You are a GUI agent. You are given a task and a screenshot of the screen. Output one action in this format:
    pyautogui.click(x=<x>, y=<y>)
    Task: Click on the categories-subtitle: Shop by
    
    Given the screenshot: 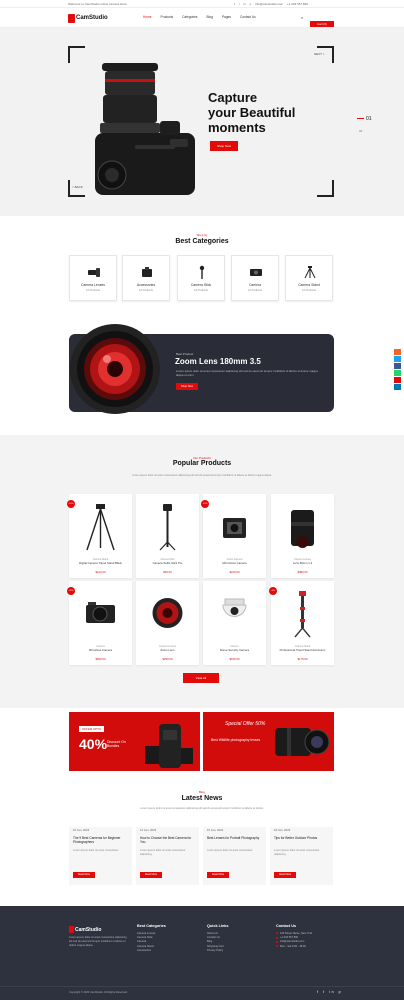 What is the action you would take?
    pyautogui.click(x=202, y=235)
    